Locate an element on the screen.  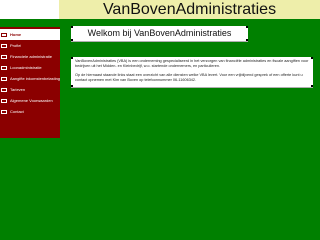
sidebar-item-label: Profiel is located at coordinates (16, 45).